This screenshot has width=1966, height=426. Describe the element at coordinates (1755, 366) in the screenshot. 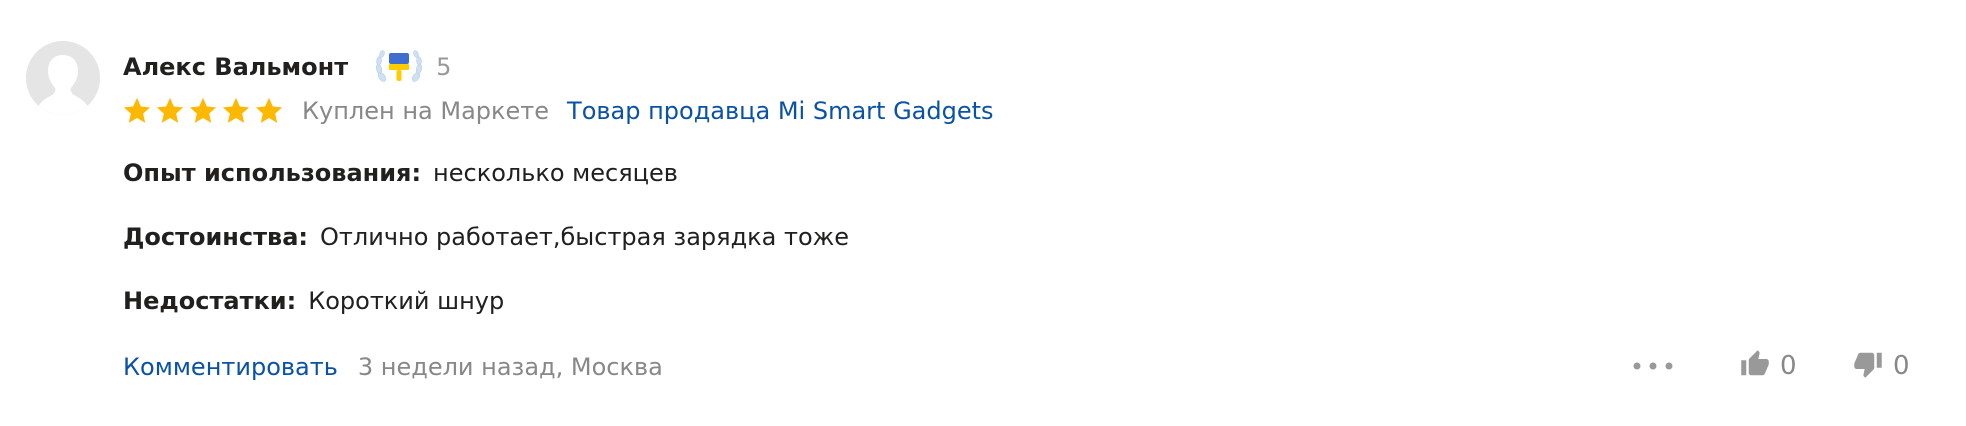

I see `thumbs-up-icon` at that location.